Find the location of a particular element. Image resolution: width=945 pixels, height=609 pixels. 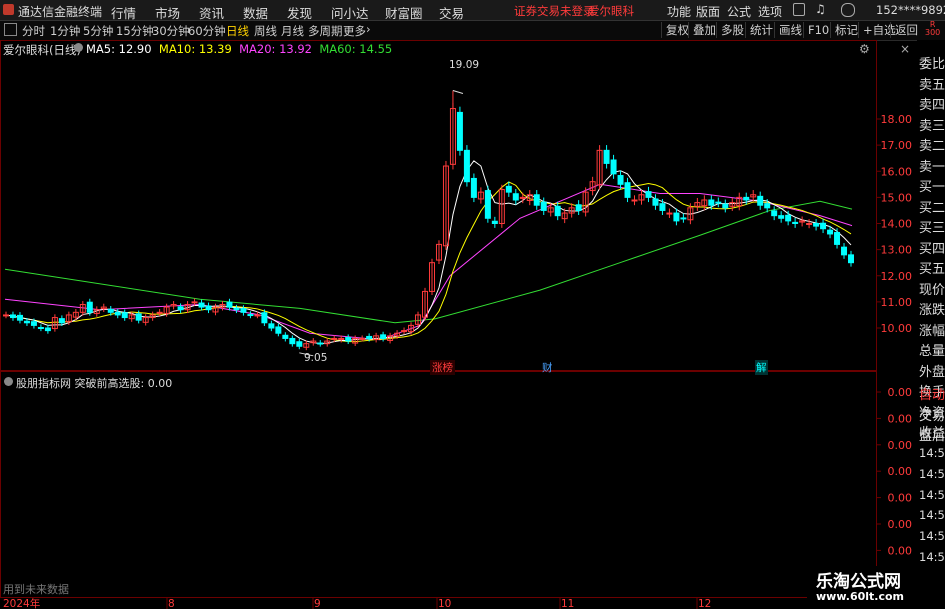

ma60-label: MA60: 14.55 is located at coordinates (356, 49).